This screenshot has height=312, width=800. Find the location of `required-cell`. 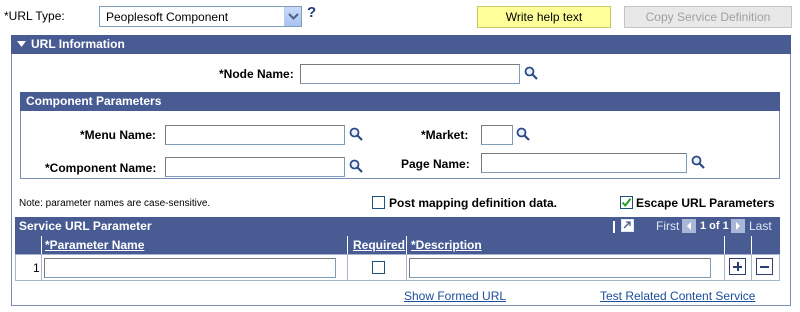

required-cell is located at coordinates (377, 267).